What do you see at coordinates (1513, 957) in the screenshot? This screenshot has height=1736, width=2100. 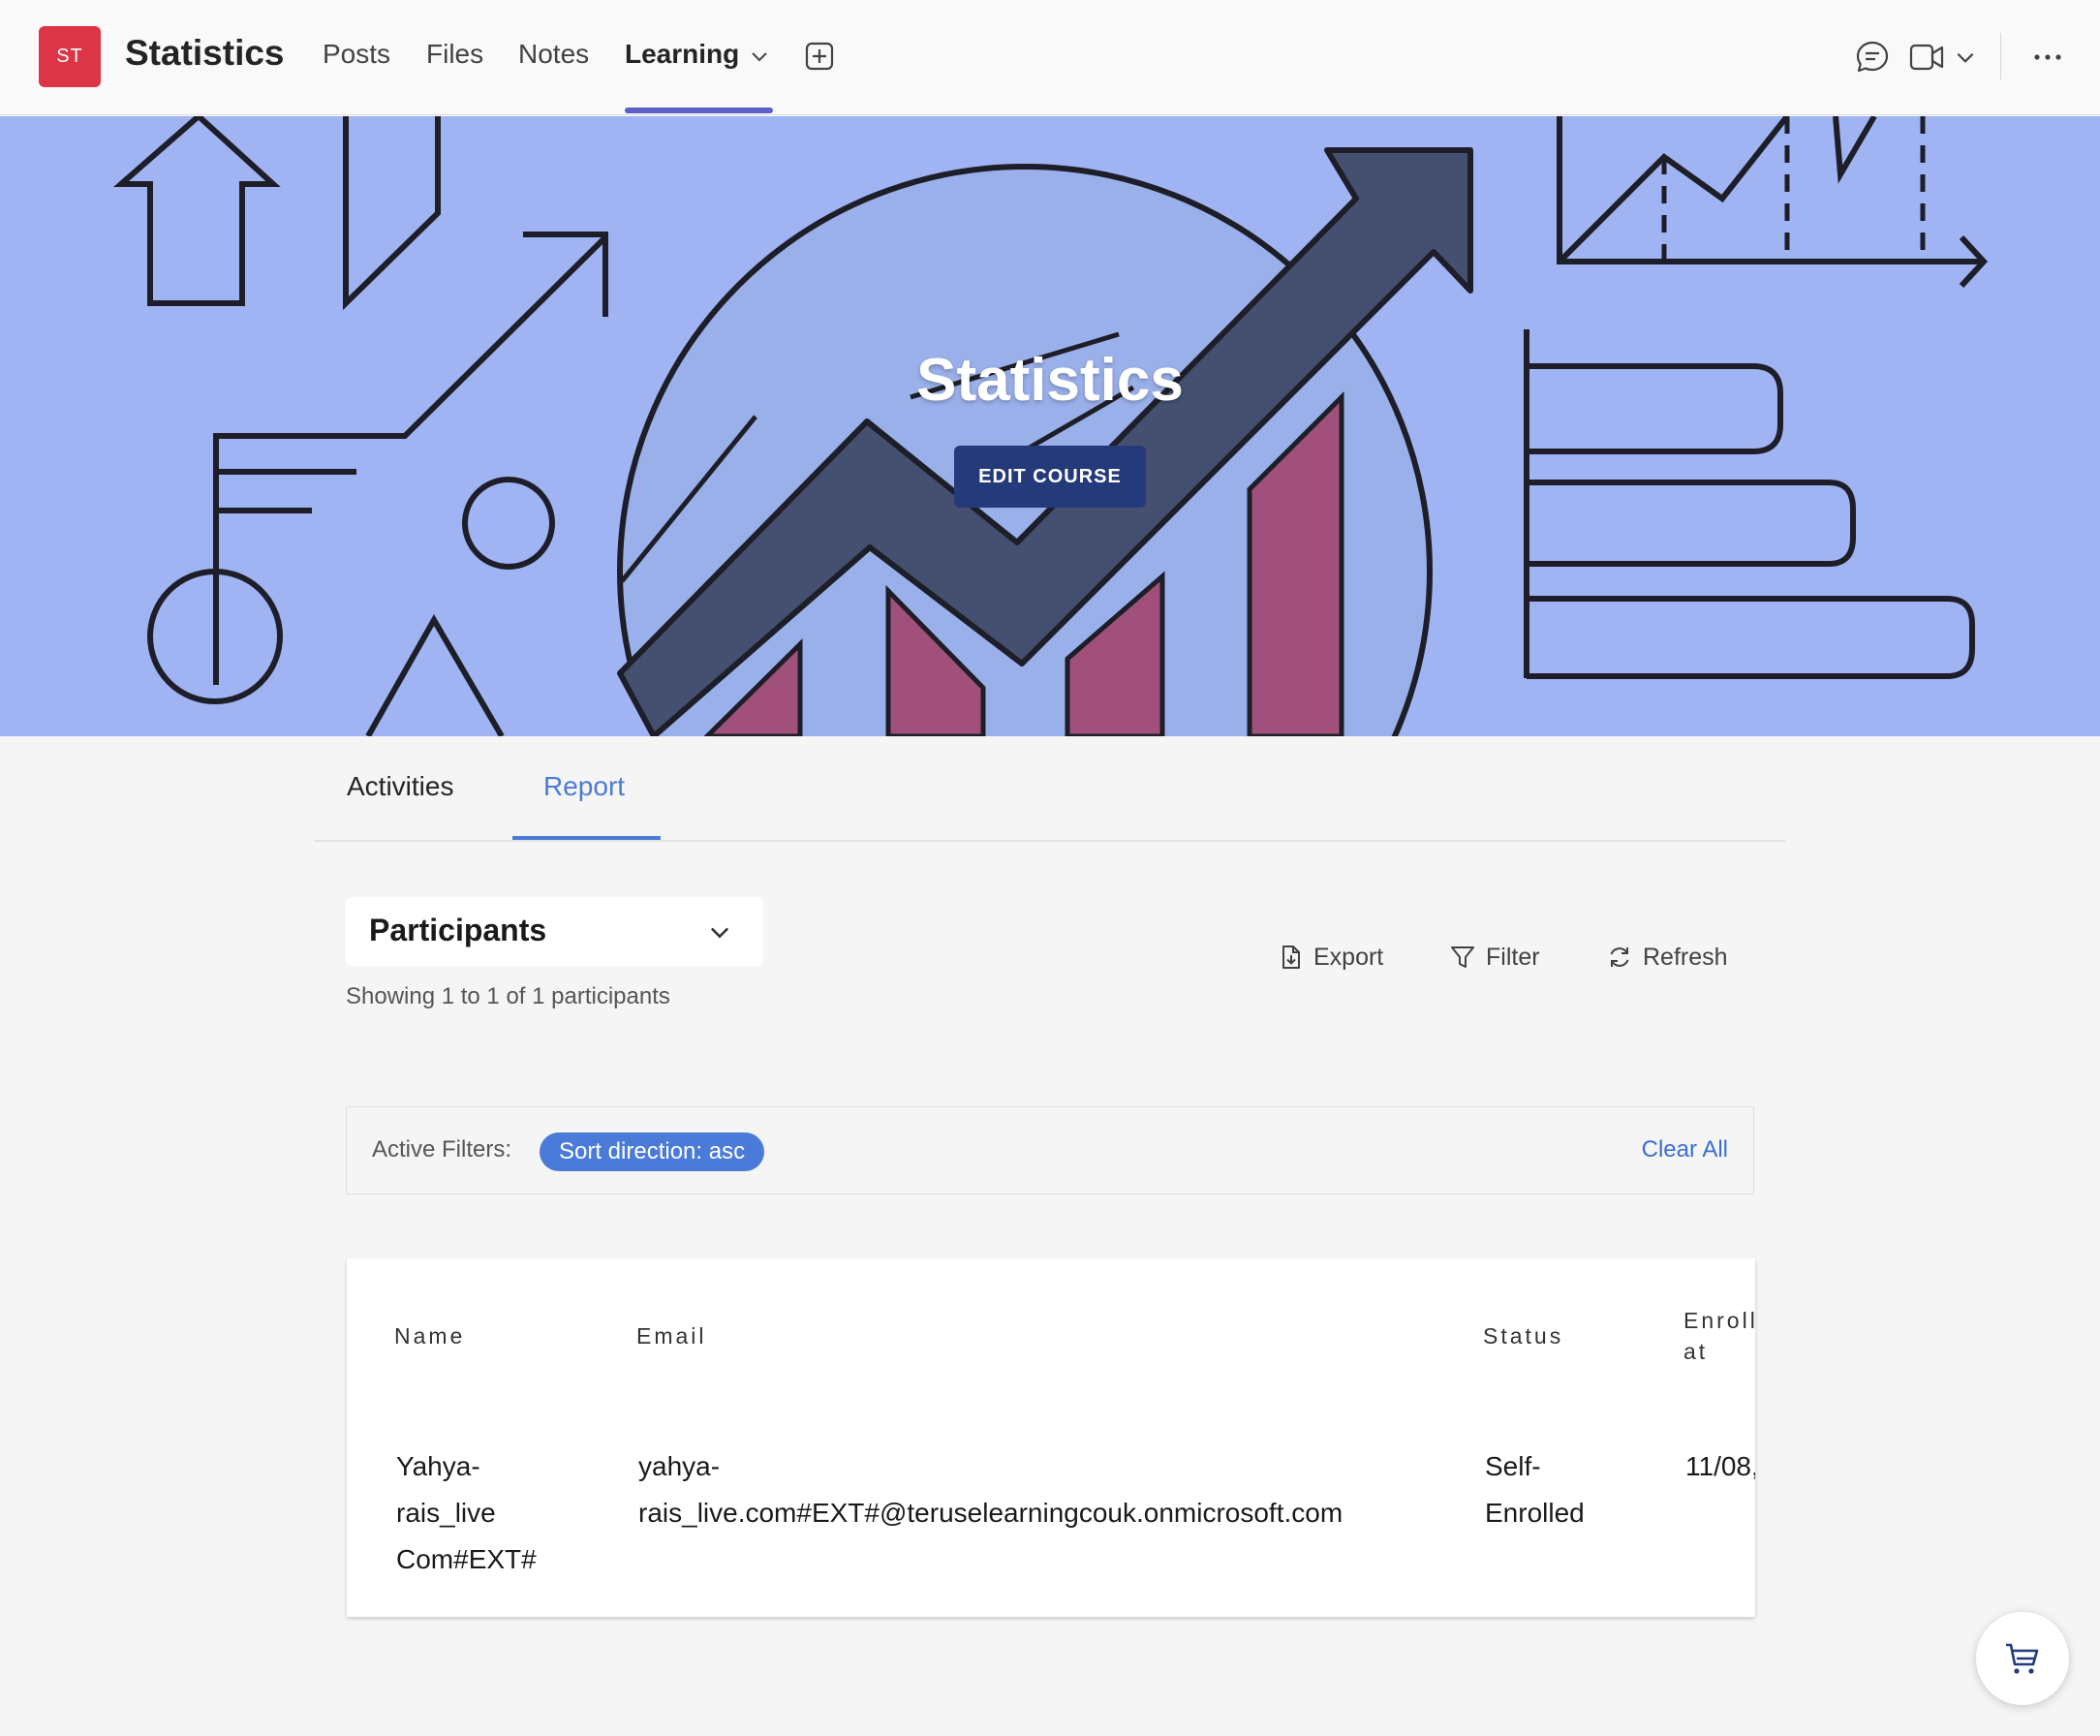 I see `filter-label: Filter` at bounding box center [1513, 957].